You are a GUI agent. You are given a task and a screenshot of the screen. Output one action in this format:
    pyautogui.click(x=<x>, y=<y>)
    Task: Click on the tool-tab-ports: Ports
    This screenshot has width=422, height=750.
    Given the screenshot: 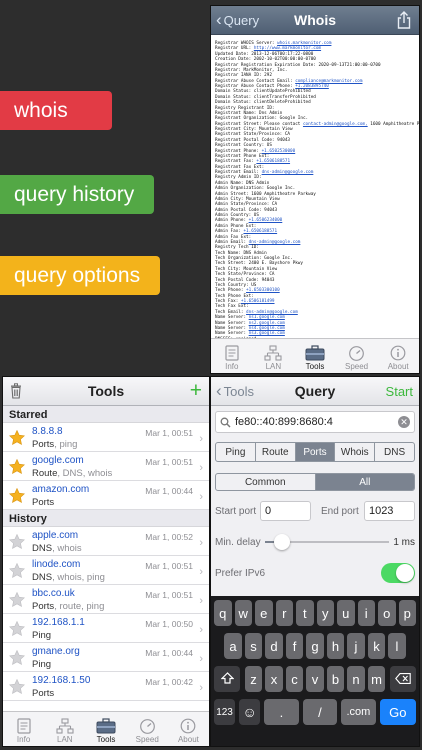 What is the action you would take?
    pyautogui.click(x=315, y=452)
    